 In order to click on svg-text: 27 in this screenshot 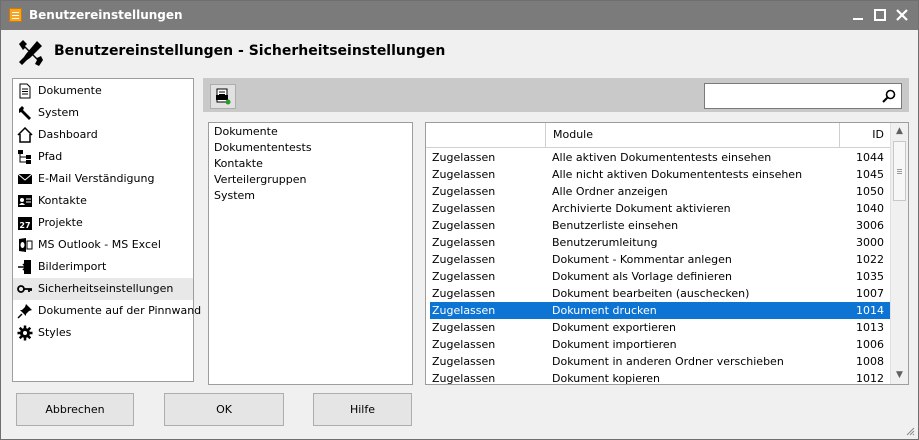, I will do `click(24, 225)`.